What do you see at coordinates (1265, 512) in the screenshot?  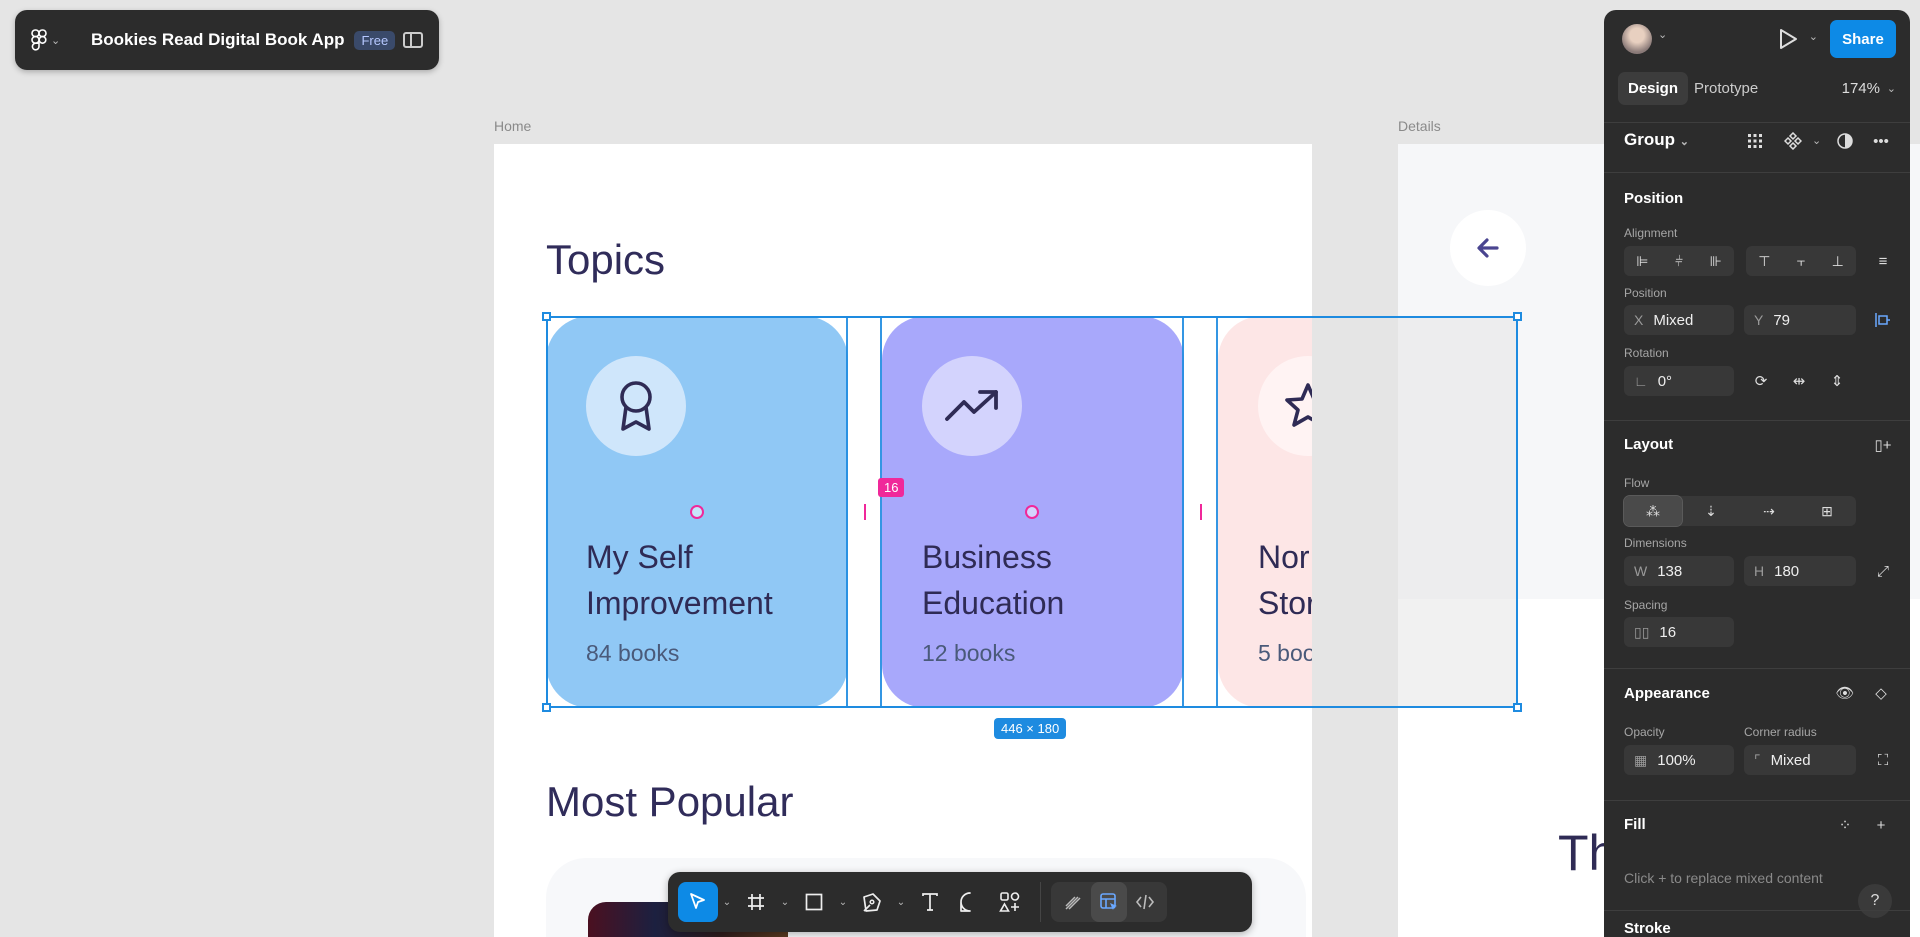 I see `topic-card: Nor Stor 5 boo` at bounding box center [1265, 512].